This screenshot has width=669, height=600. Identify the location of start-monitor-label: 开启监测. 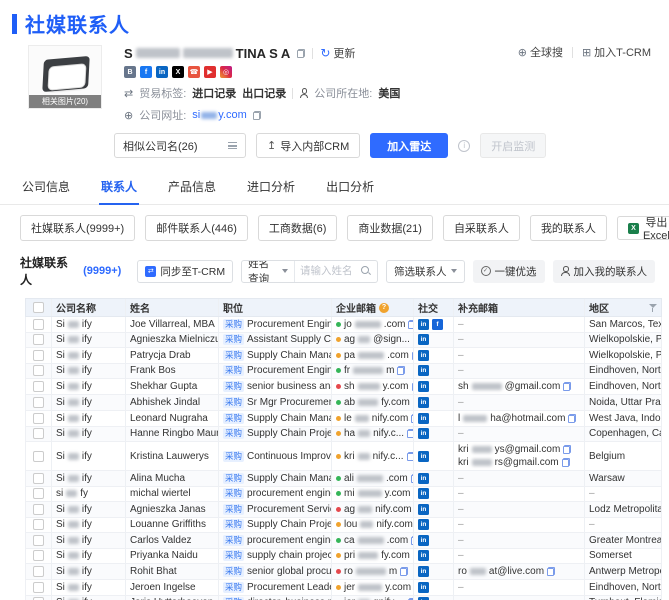
(513, 146).